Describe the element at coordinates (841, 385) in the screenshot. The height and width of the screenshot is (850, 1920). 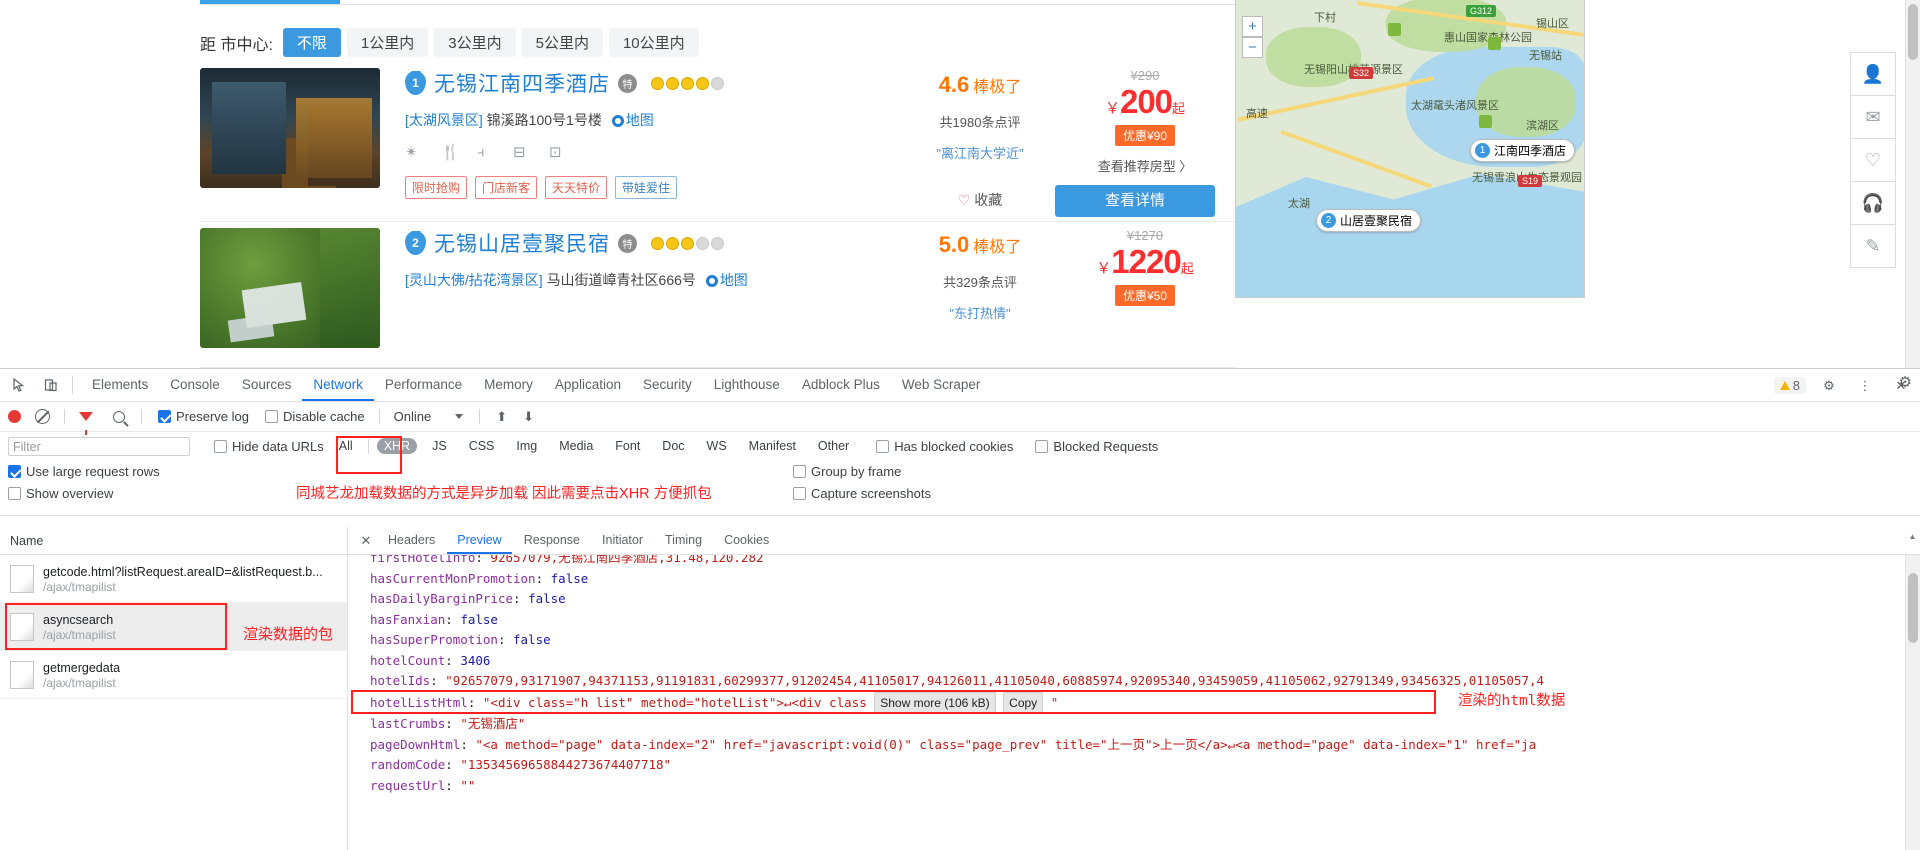
I see `tab-adblock-plus: Adblock Plus` at that location.